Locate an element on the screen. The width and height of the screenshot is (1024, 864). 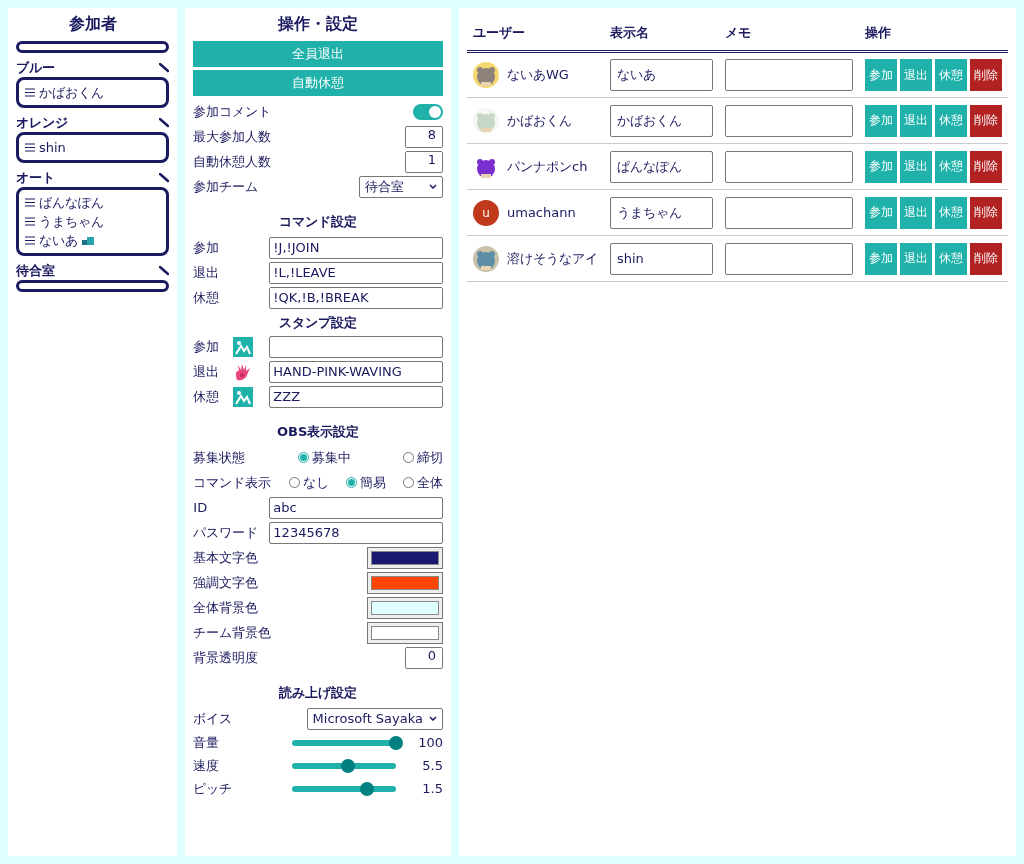
field-label: 基本文字色 is located at coordinates (226, 557).